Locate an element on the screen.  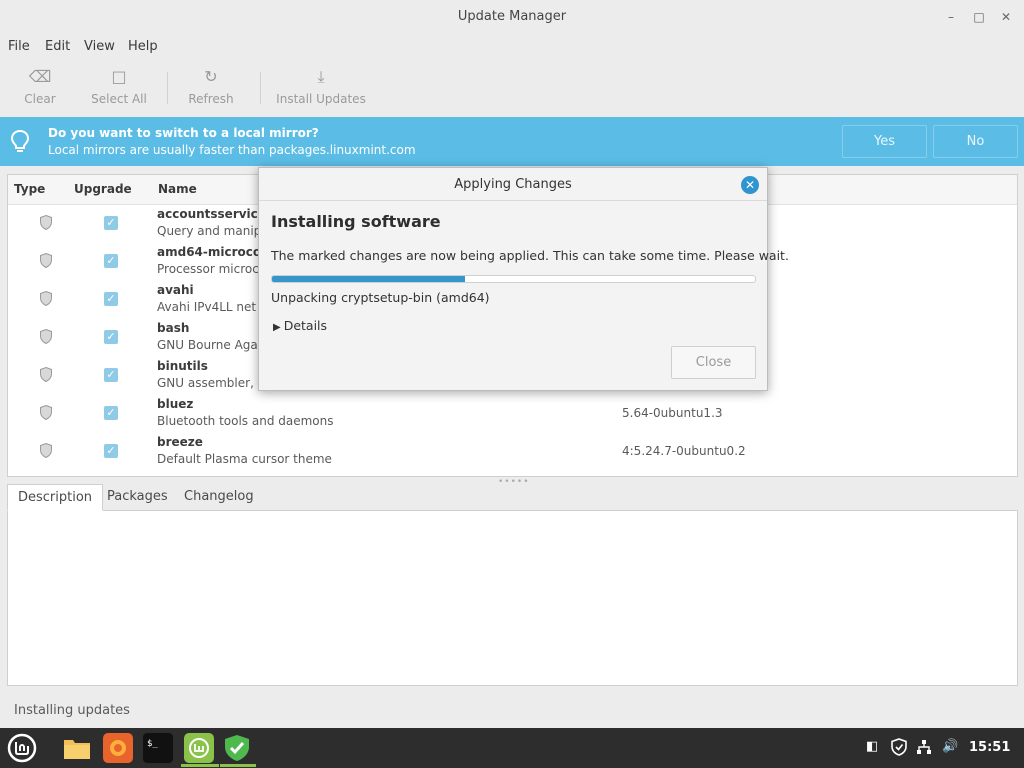
menu-help: Help is located at coordinates (143, 46).